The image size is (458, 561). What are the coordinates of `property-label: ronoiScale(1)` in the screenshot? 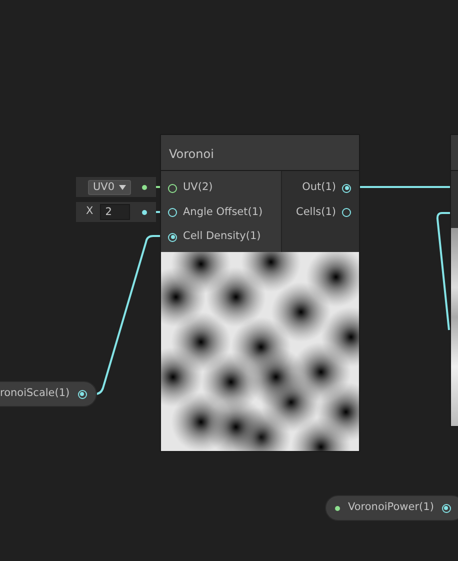 It's located at (35, 394).